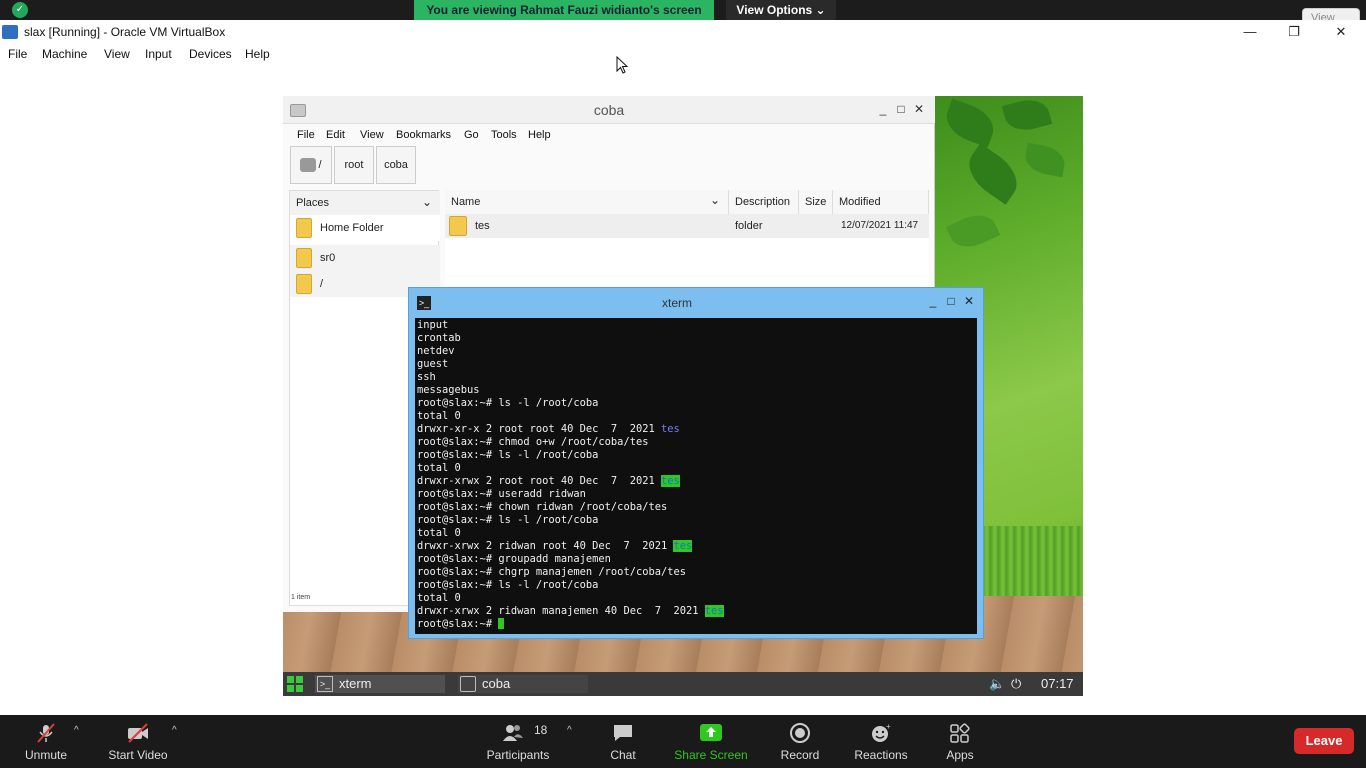 The height and width of the screenshot is (768, 1366). I want to click on chat-label: Chat, so click(623, 755).